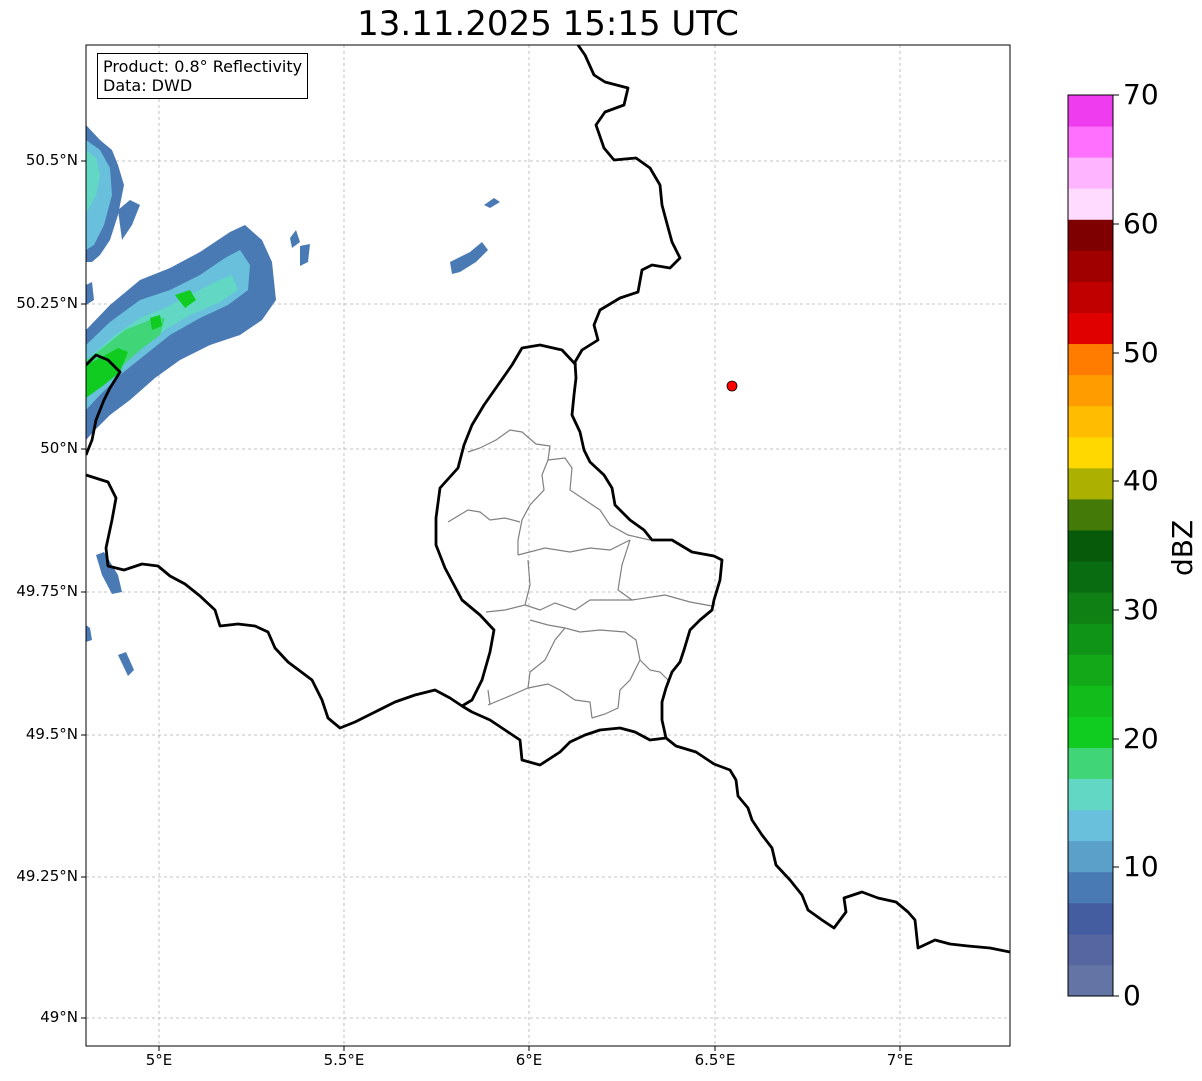  Describe the element at coordinates (47, 591) in the screenshot. I see `lat-label-49-75: 49.75°N` at that location.